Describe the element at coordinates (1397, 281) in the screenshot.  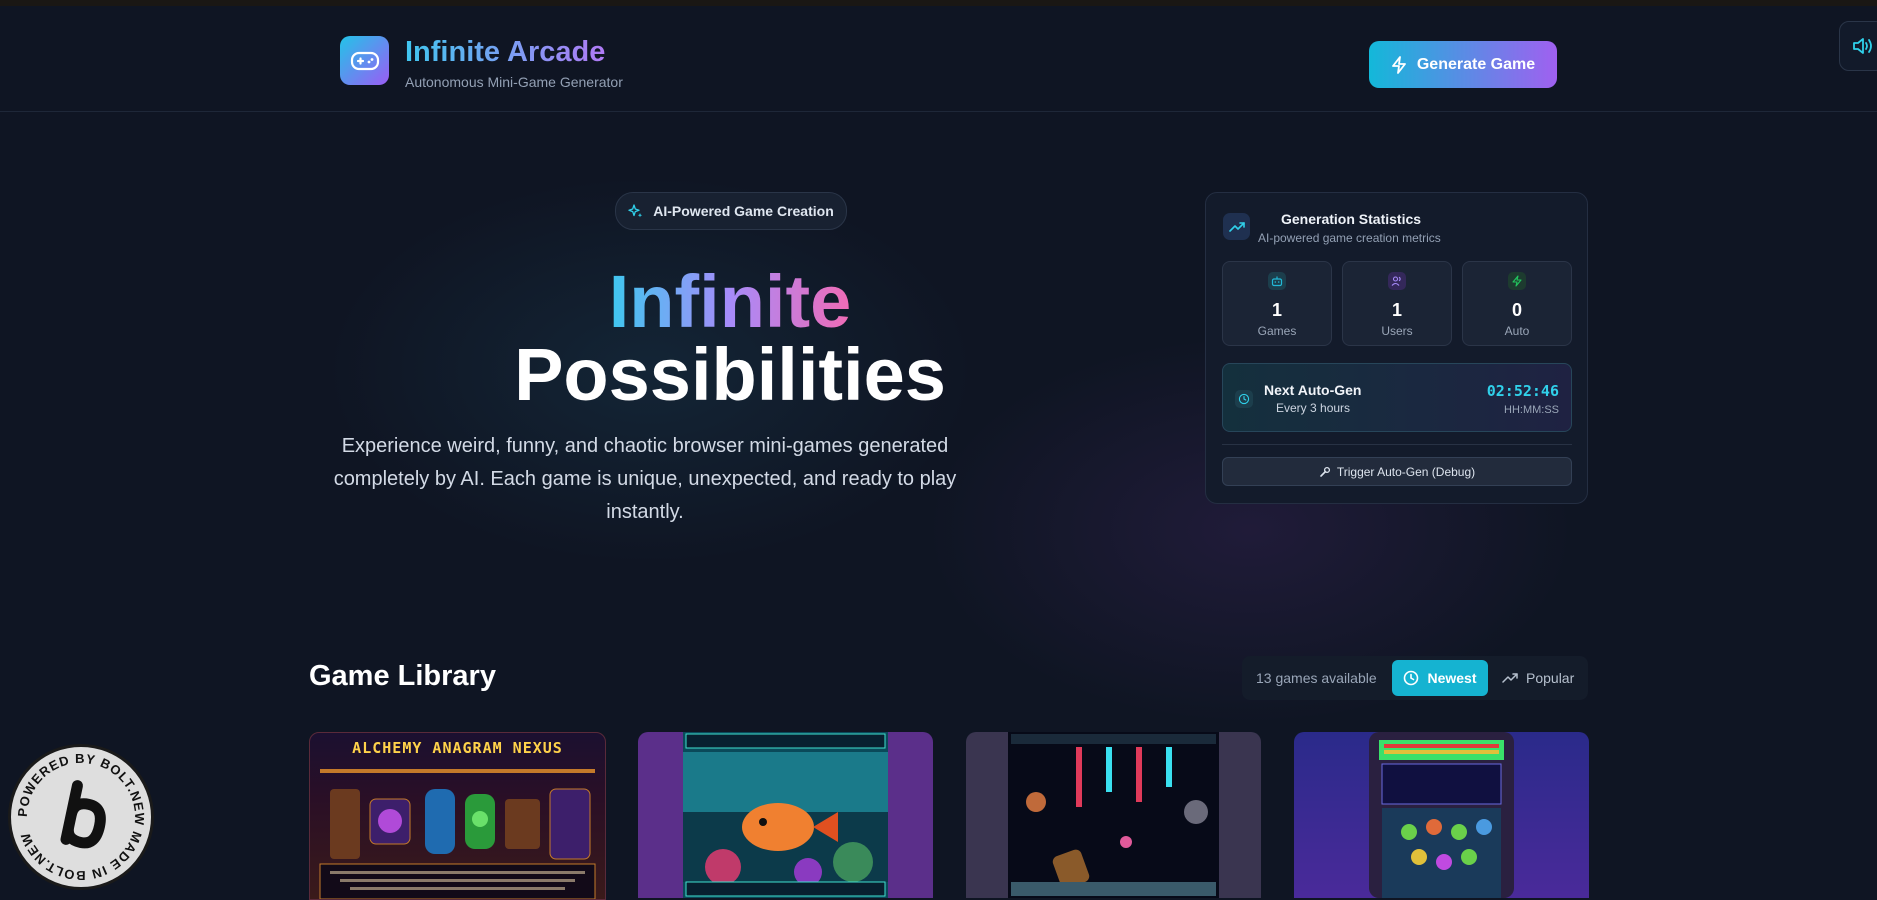
I see `users-icon` at that location.